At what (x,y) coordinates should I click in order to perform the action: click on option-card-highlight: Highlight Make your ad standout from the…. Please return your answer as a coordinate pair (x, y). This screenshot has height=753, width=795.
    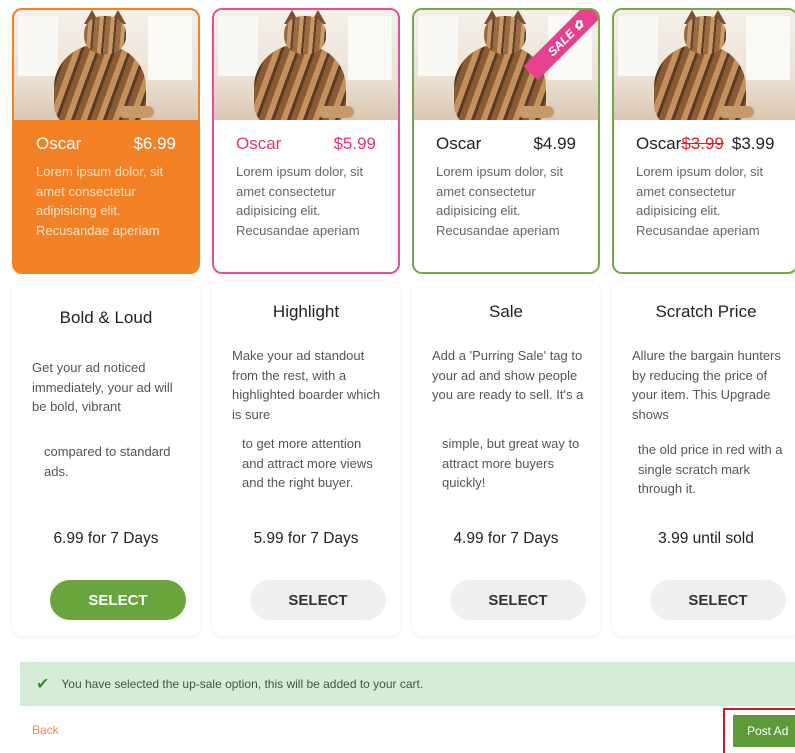
    Looking at the image, I should click on (306, 459).